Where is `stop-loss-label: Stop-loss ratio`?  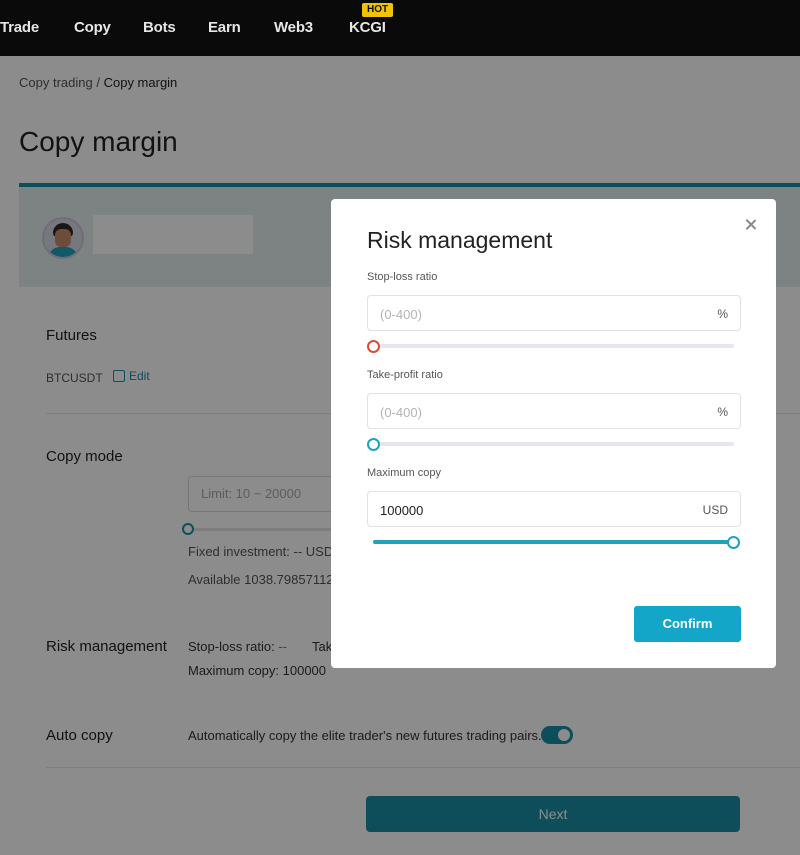 stop-loss-label: Stop-loss ratio is located at coordinates (402, 277).